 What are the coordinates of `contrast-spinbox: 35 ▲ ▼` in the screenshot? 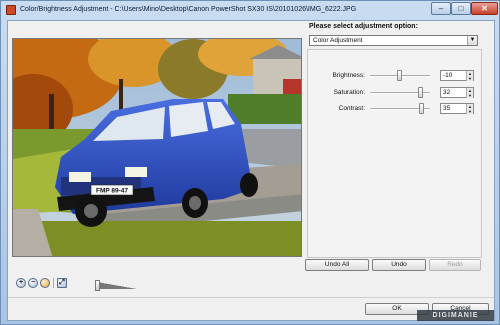 It's located at (457, 108).